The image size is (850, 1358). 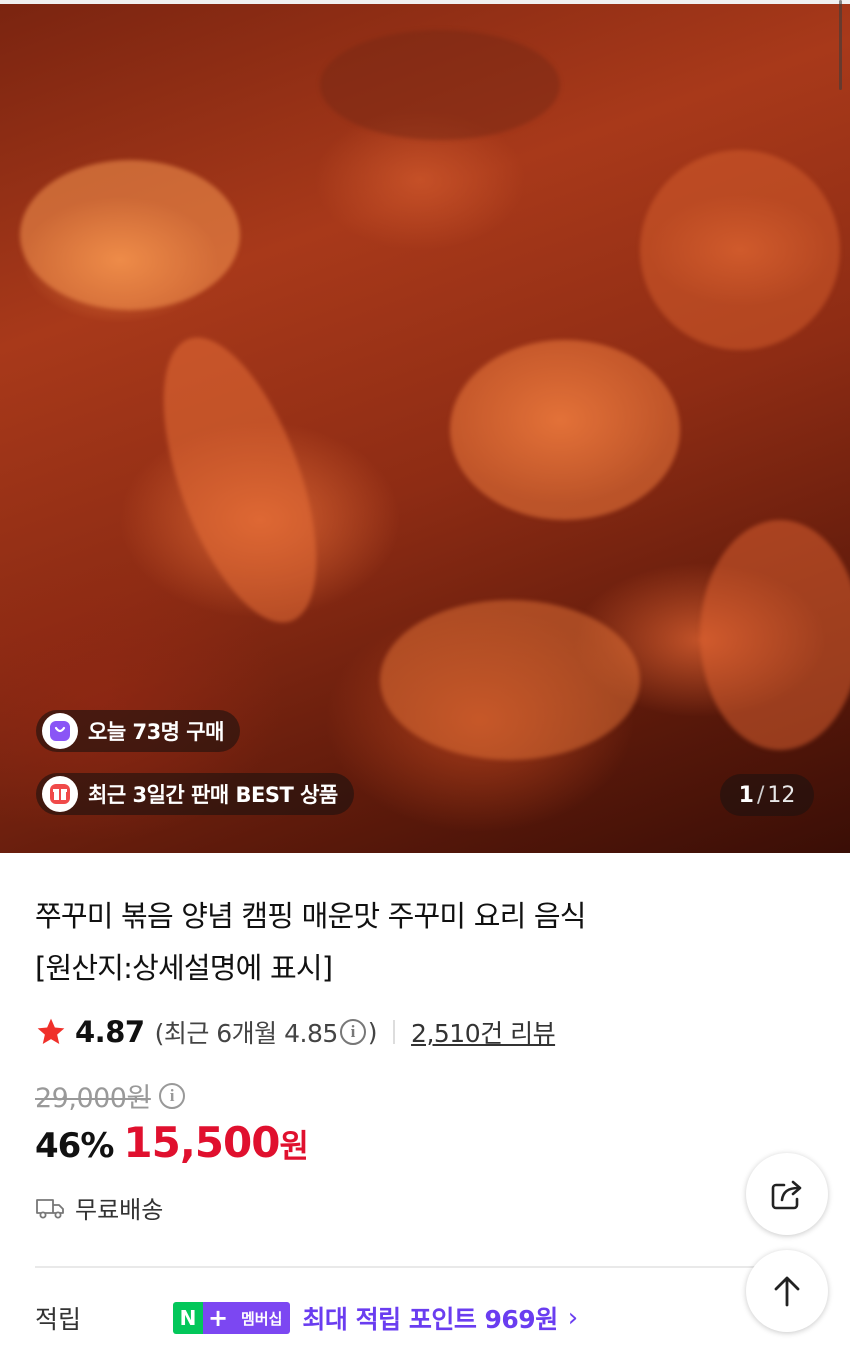 I want to click on badge-membership: 멤버십, so click(x=262, y=1318).